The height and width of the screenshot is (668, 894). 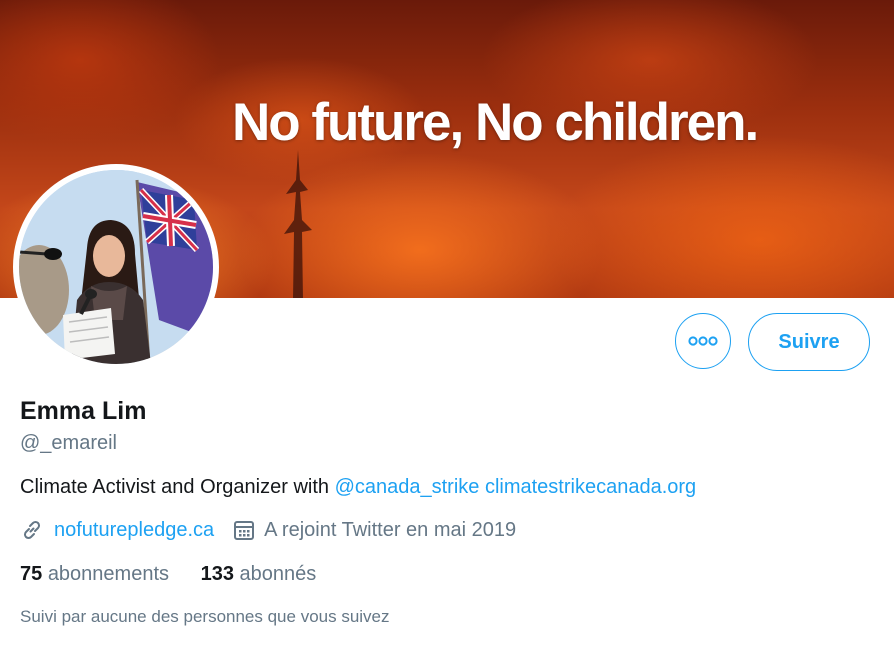 I want to click on following-link: 75 abonnements, so click(x=94, y=574).